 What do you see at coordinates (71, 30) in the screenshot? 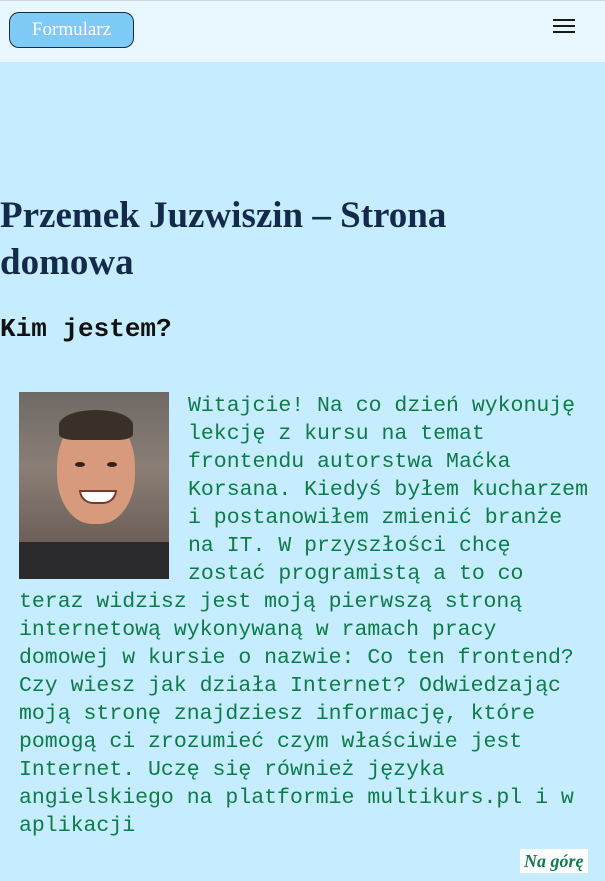
I see `form-button: Formularz` at bounding box center [71, 30].